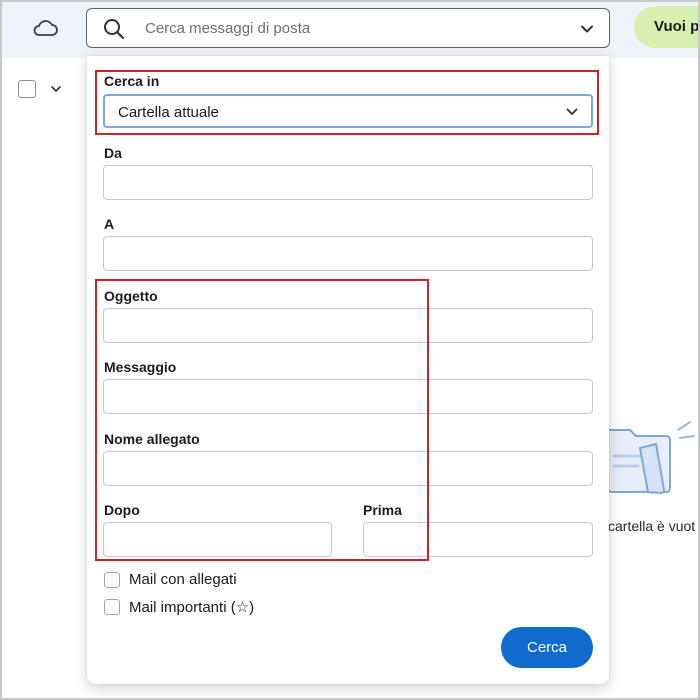  What do you see at coordinates (132, 81) in the screenshot?
I see `cerca-in-label: Cerca in` at bounding box center [132, 81].